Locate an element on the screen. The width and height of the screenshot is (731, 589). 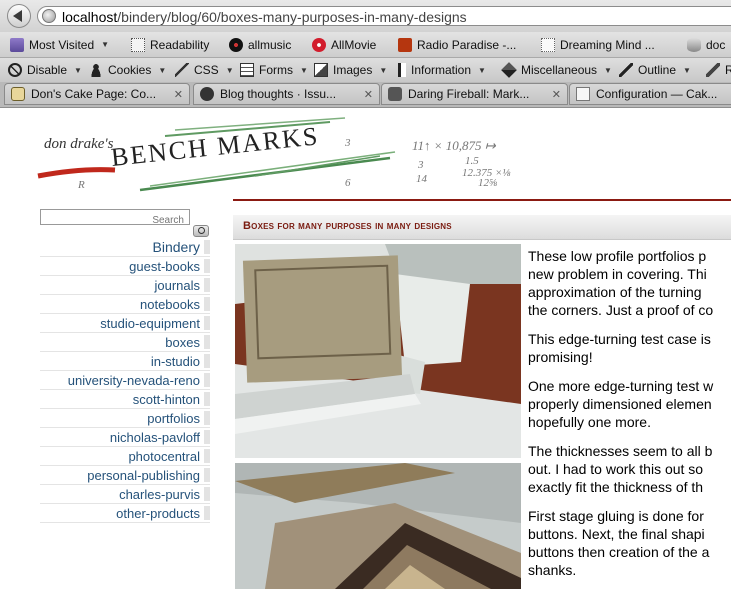
devtool-label: Forms is located at coordinates (276, 70).